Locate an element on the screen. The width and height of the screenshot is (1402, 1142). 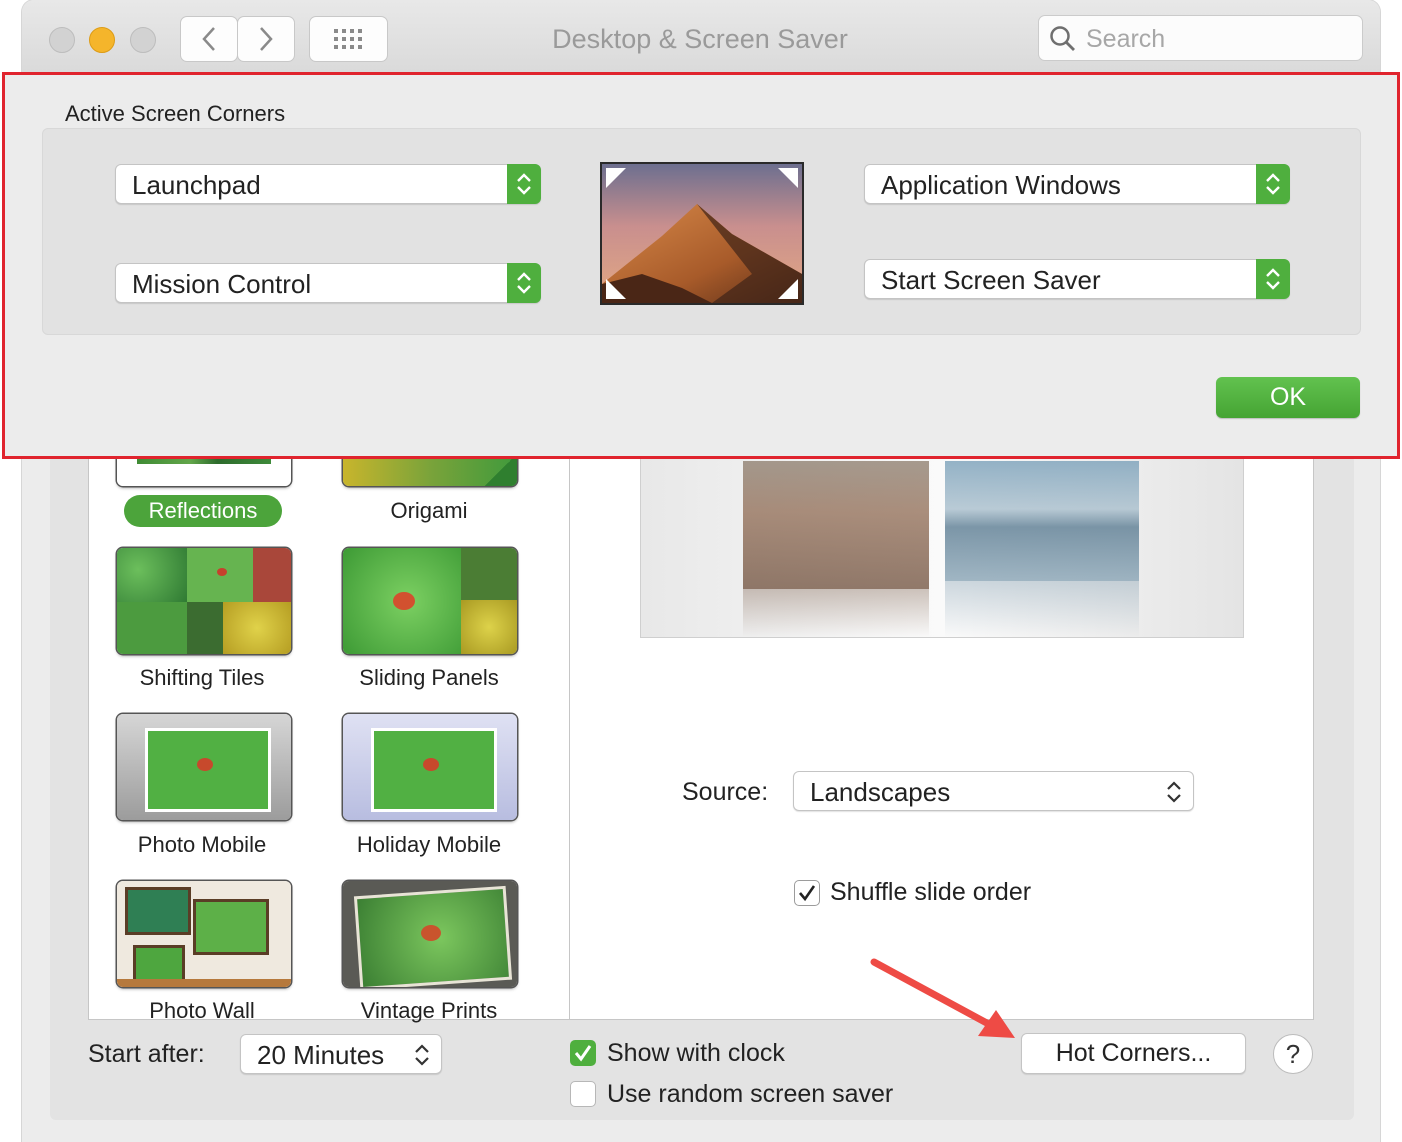
saver-label-holiday-mobile: Holiday Mobile is located at coordinates (429, 844).